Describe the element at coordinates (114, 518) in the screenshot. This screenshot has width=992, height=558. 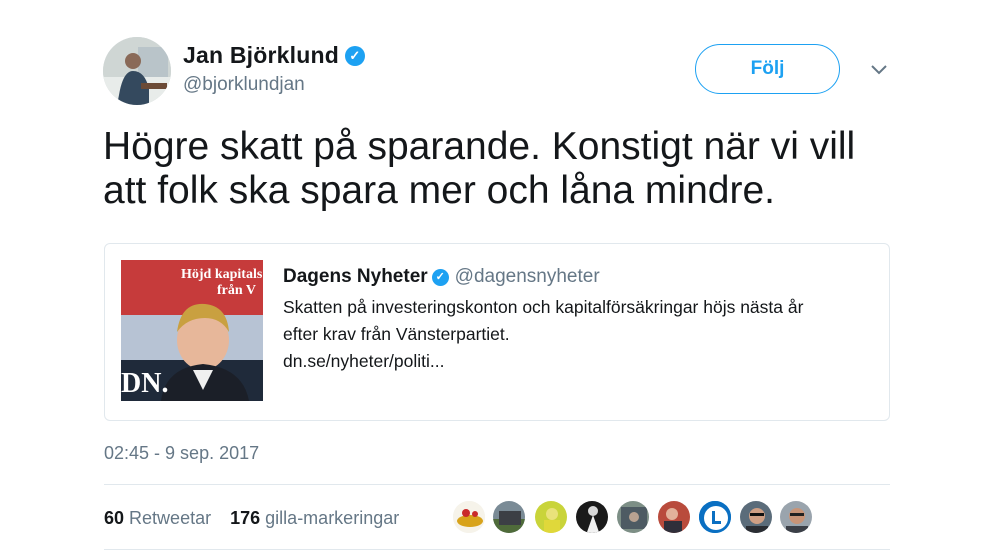
I see `retweets-count: 60` at that location.